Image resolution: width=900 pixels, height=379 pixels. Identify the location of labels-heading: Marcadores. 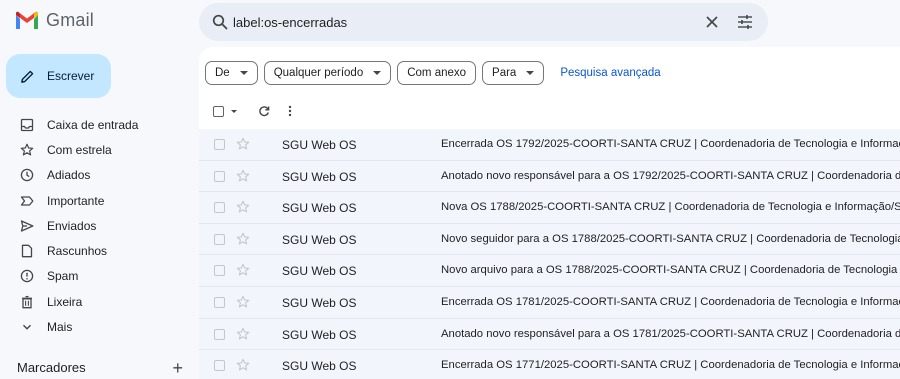
(51, 367).